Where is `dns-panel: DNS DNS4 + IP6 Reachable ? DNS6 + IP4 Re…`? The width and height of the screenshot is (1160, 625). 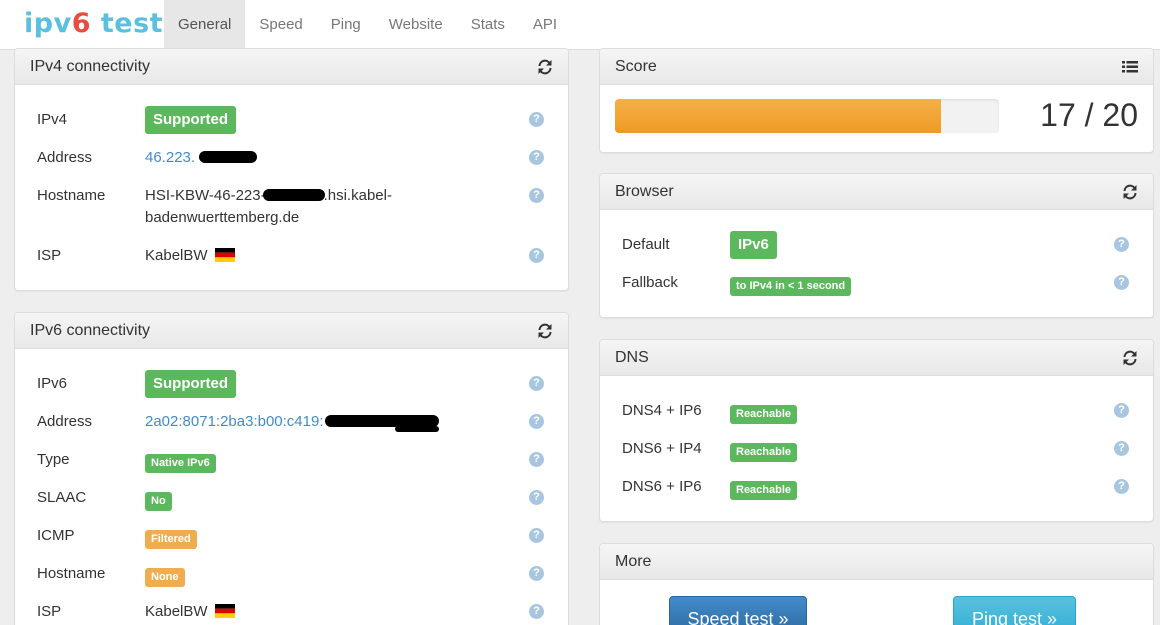
dns-panel: DNS DNS4 + IP6 Reachable ? DNS6 + IP4 Re… is located at coordinates (876, 430).